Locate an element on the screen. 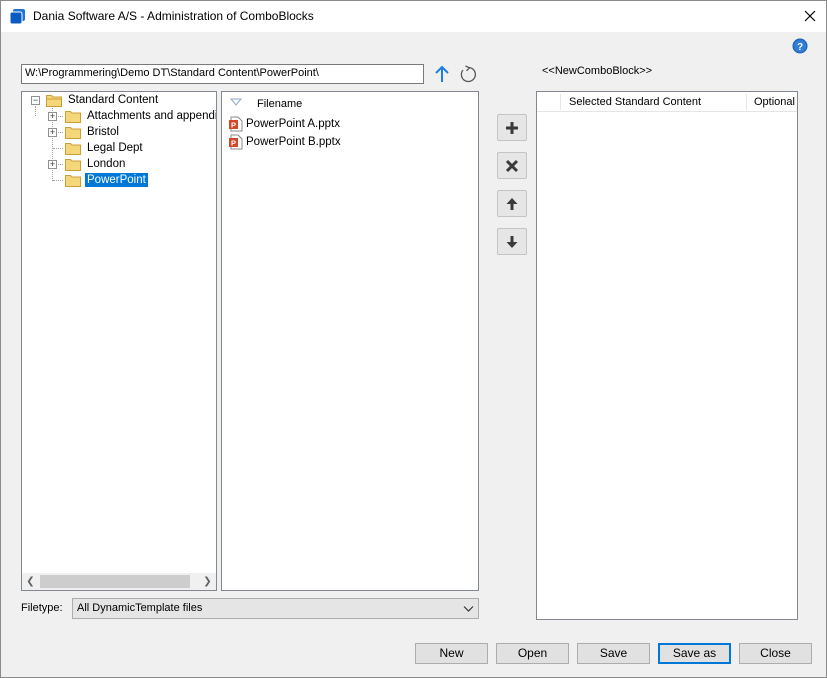 The height and width of the screenshot is (678, 827). tree-item-attachments: Attachments and appendices is located at coordinates (141, 116).